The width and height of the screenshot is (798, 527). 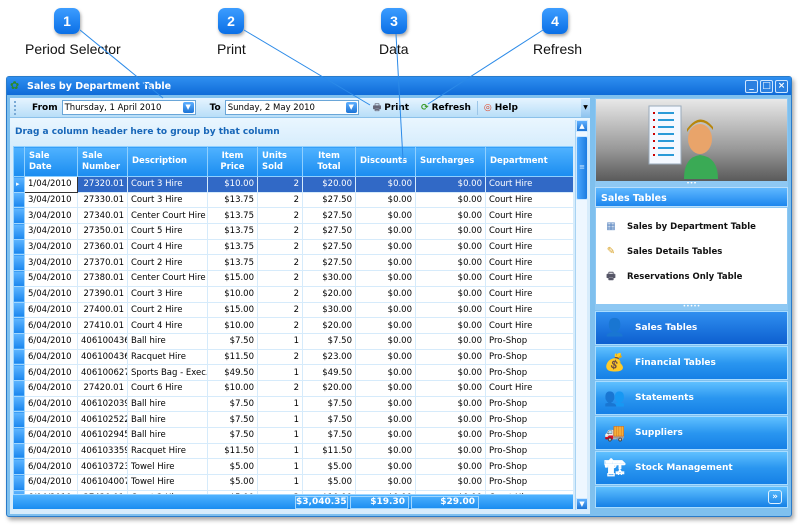 I want to click on table-cell: 5/04/2010, so click(x=51, y=278).